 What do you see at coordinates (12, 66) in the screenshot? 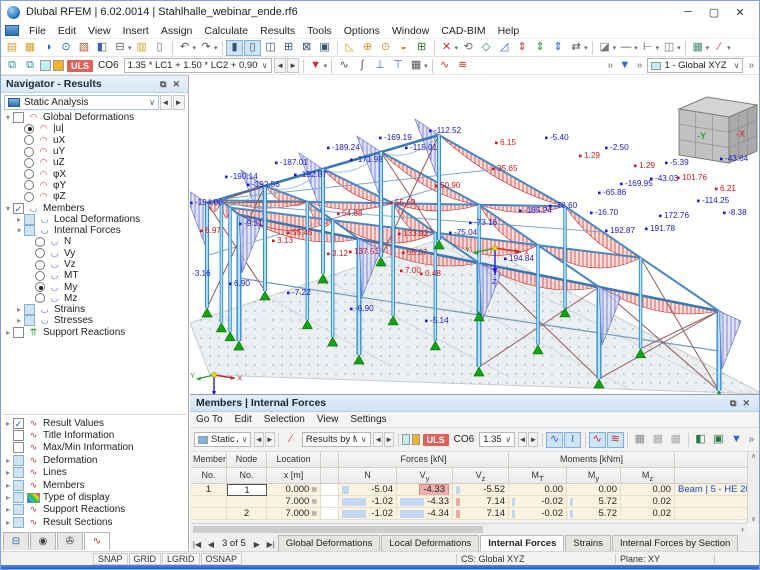
I see `guide-object-icon: ⧉` at bounding box center [12, 66].